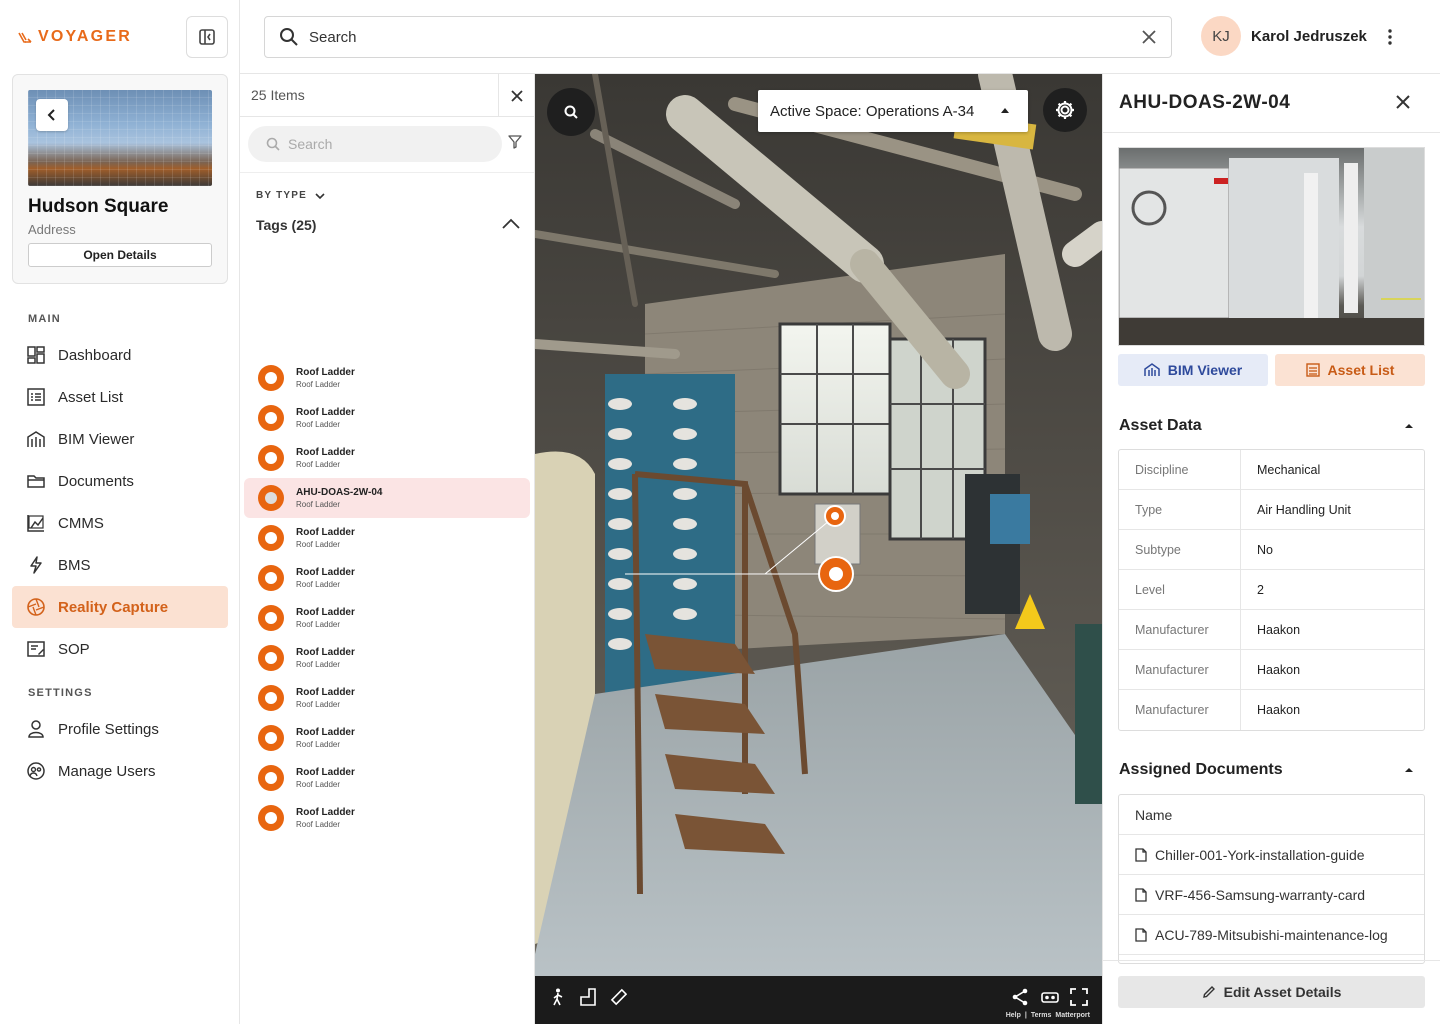 Image resolution: width=1440 pixels, height=1024 pixels. What do you see at coordinates (120, 729) in the screenshot?
I see `nav-item-profile-settings: Profile Settings` at bounding box center [120, 729].